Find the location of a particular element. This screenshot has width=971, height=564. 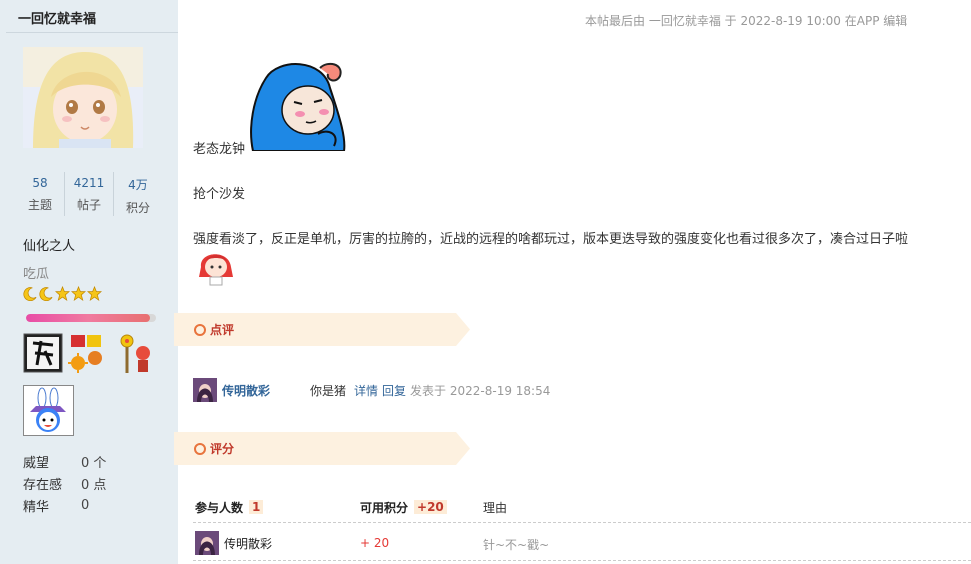

user-avatar is located at coordinates (83, 97).